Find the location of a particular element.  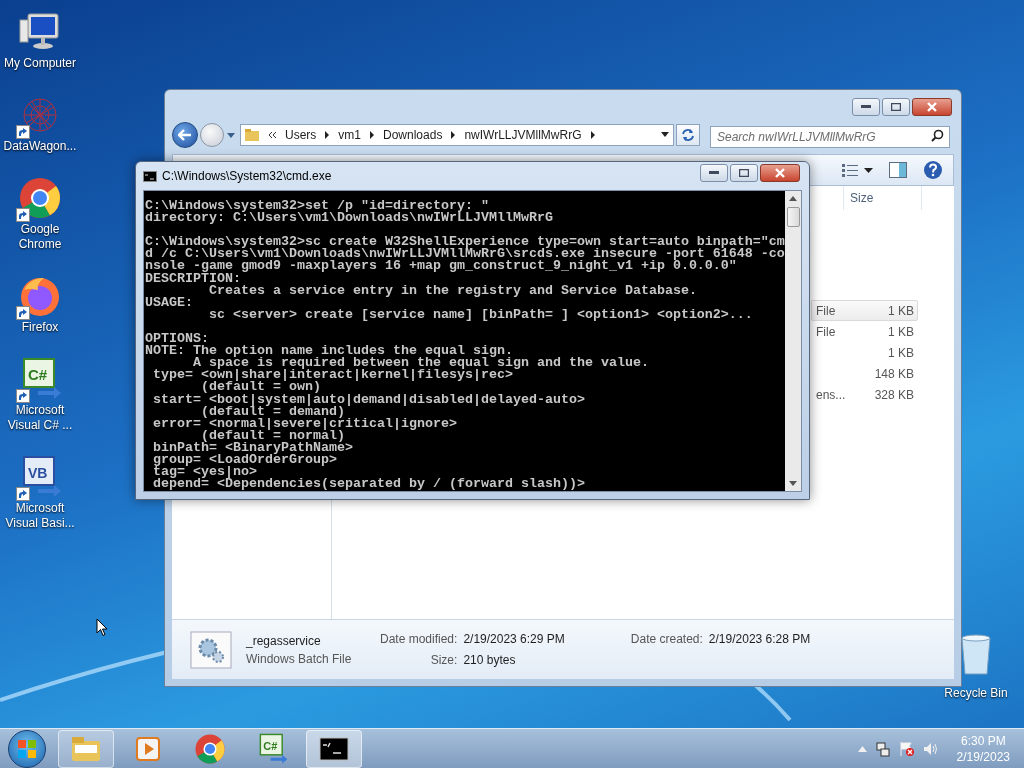

console-line: binPath= <BinaryPathName> is located at coordinates (253, 447).